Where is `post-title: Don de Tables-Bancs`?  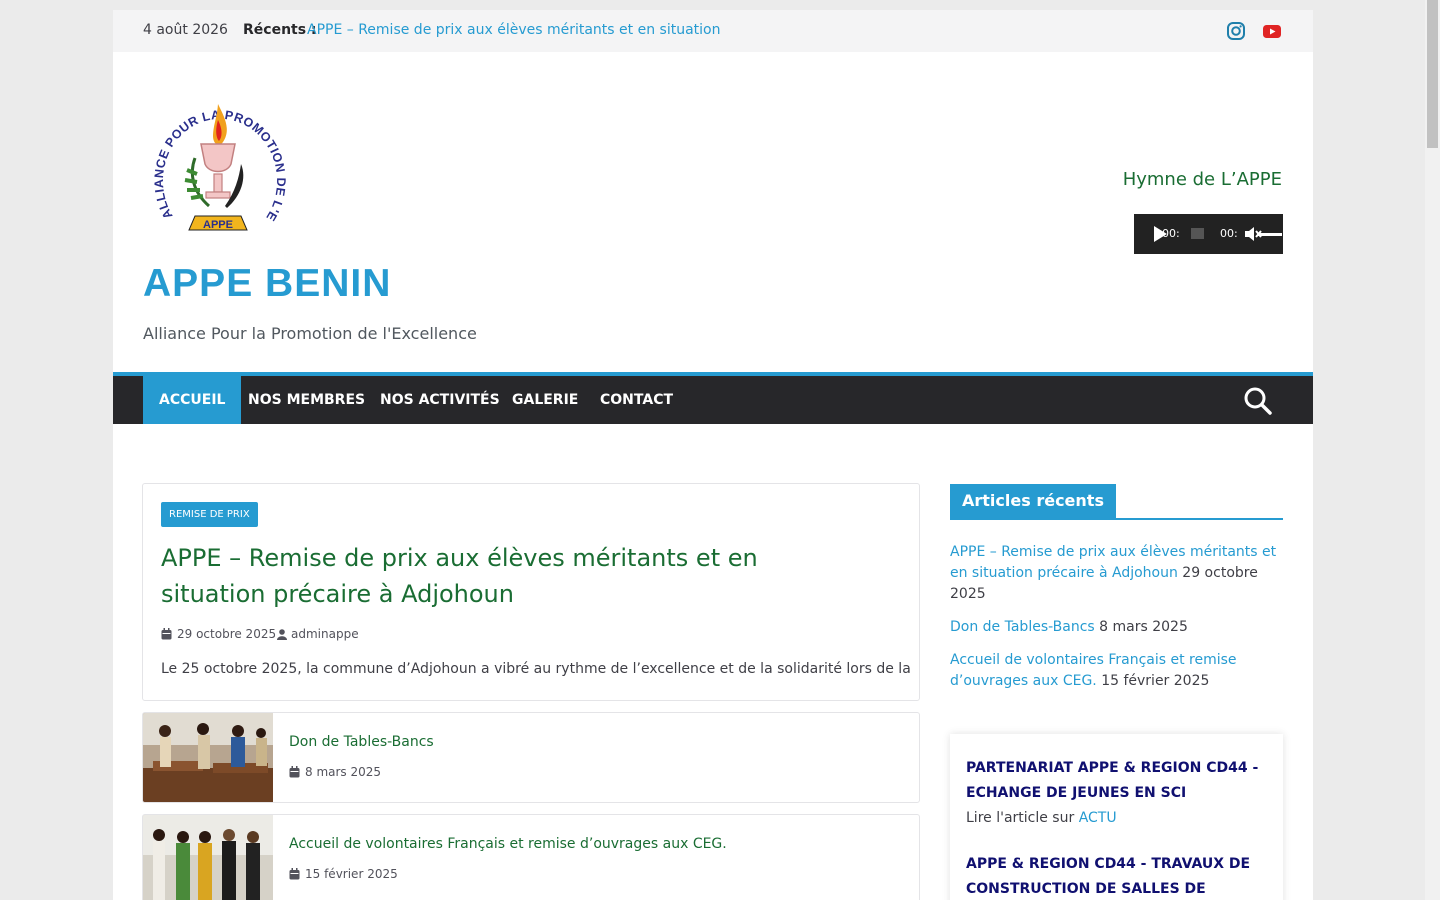
post-title: Don de Tables-Bancs is located at coordinates (361, 742).